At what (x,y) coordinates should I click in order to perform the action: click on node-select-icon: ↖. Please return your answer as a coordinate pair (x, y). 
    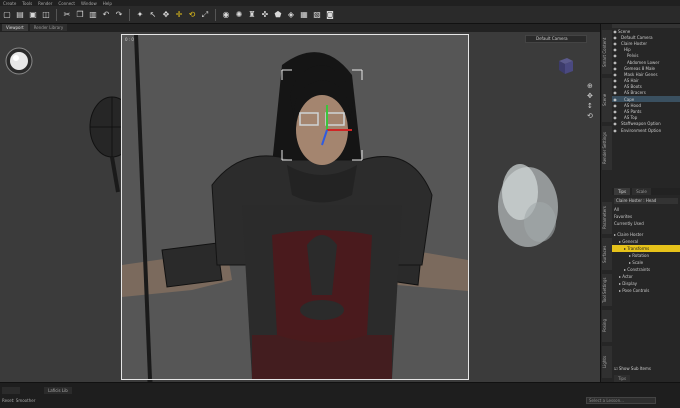
    Looking at the image, I should click on (153, 15).